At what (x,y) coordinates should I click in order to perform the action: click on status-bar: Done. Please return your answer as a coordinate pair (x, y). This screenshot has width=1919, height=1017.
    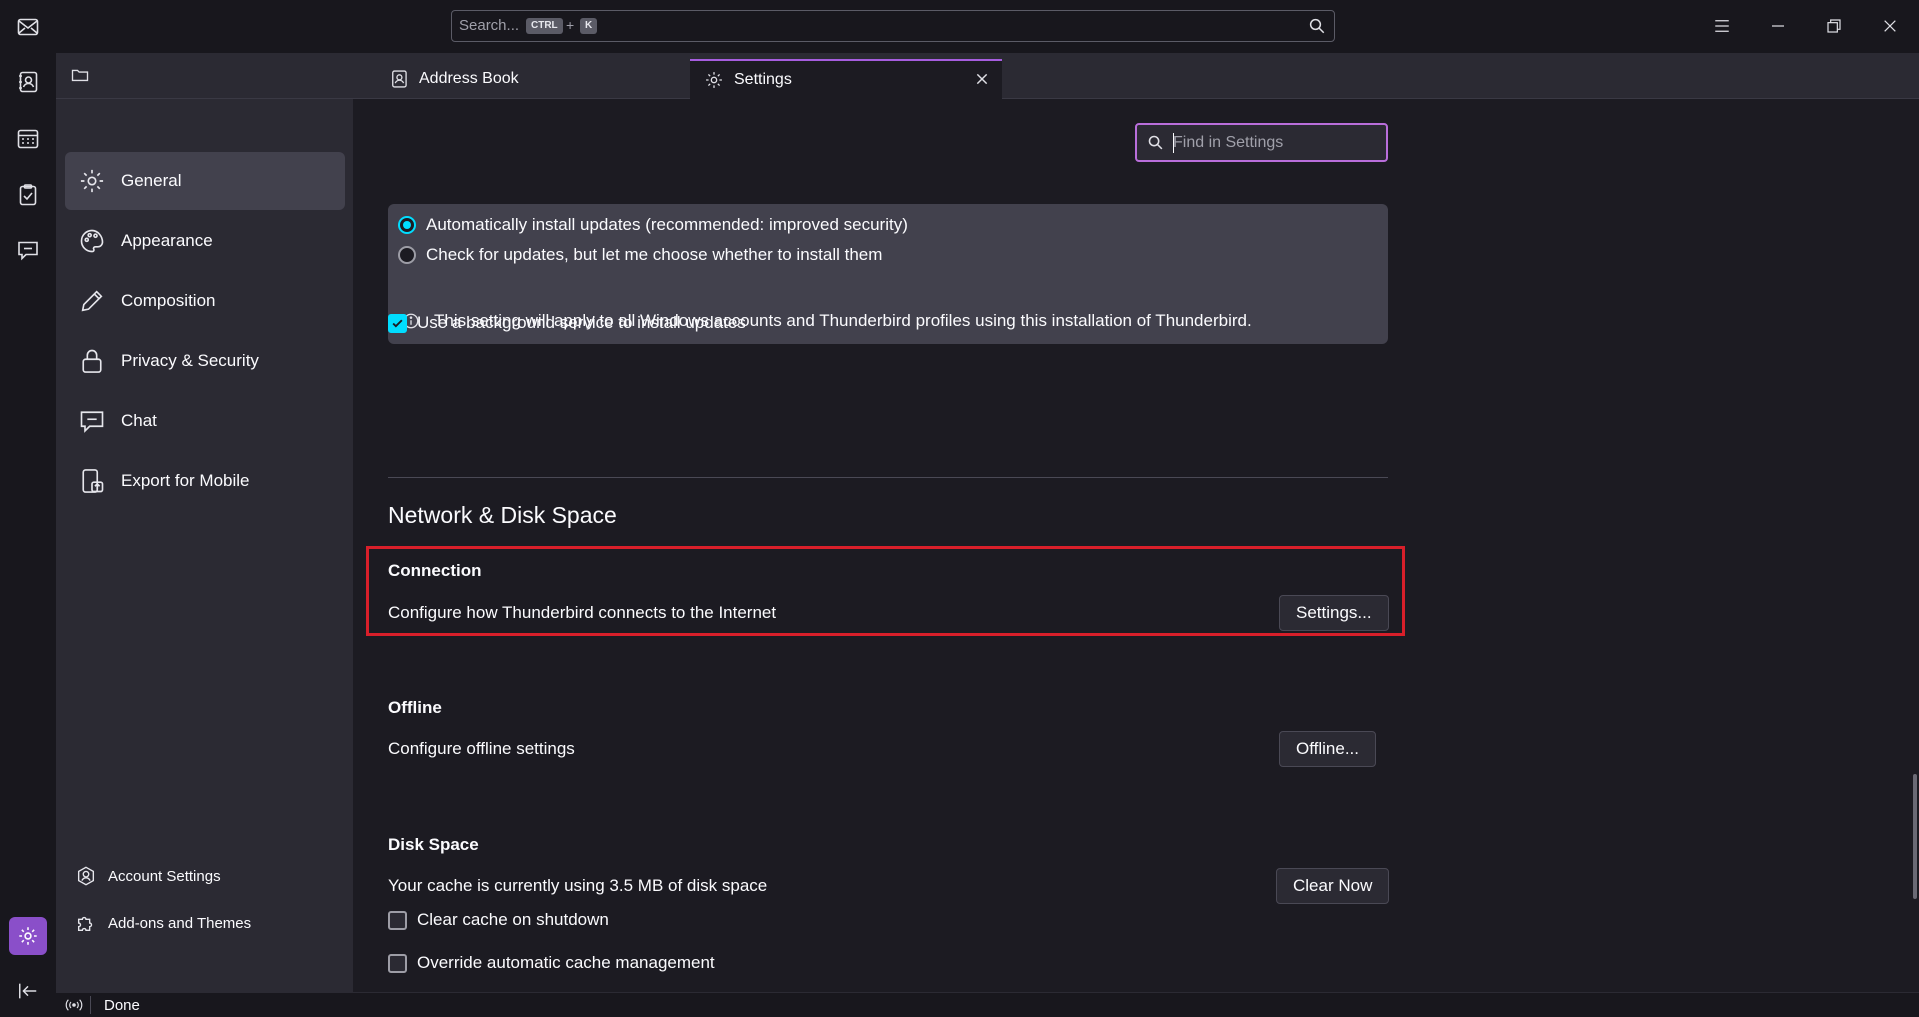
    Looking at the image, I should click on (987, 1004).